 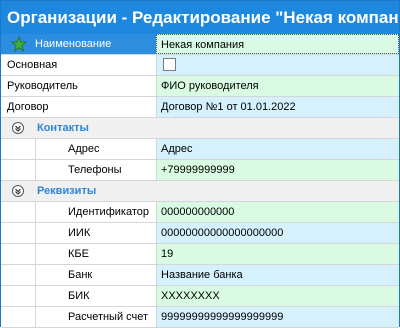 What do you see at coordinates (95, 296) in the screenshot?
I see `field-label-bik: БИК` at bounding box center [95, 296].